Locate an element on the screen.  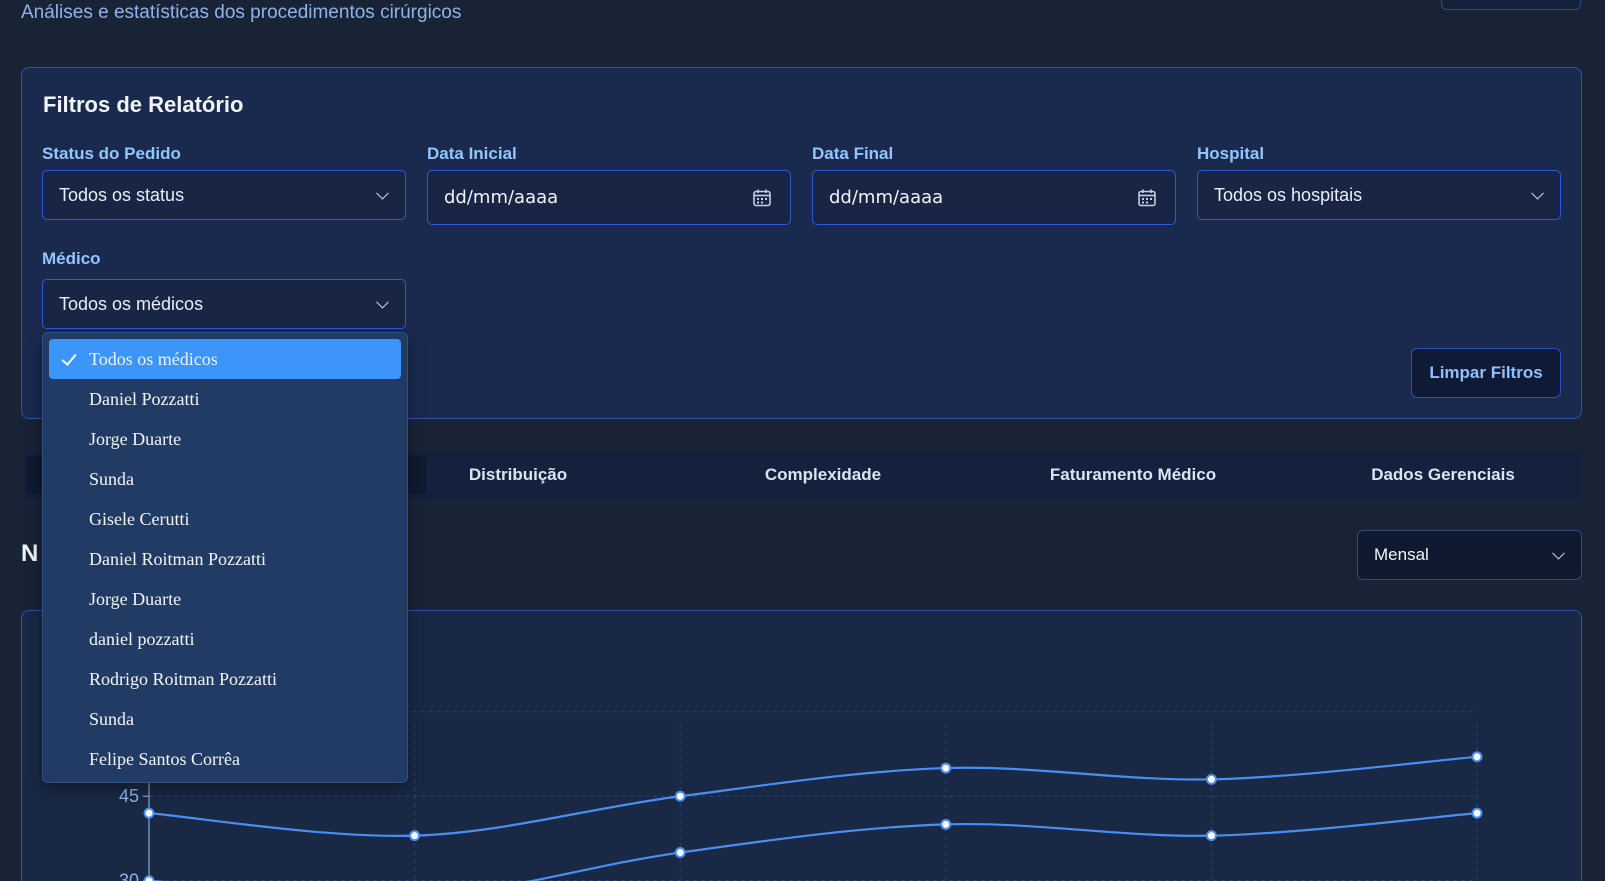
hospital-select-value: Todos os hospitais is located at coordinates (1288, 194).